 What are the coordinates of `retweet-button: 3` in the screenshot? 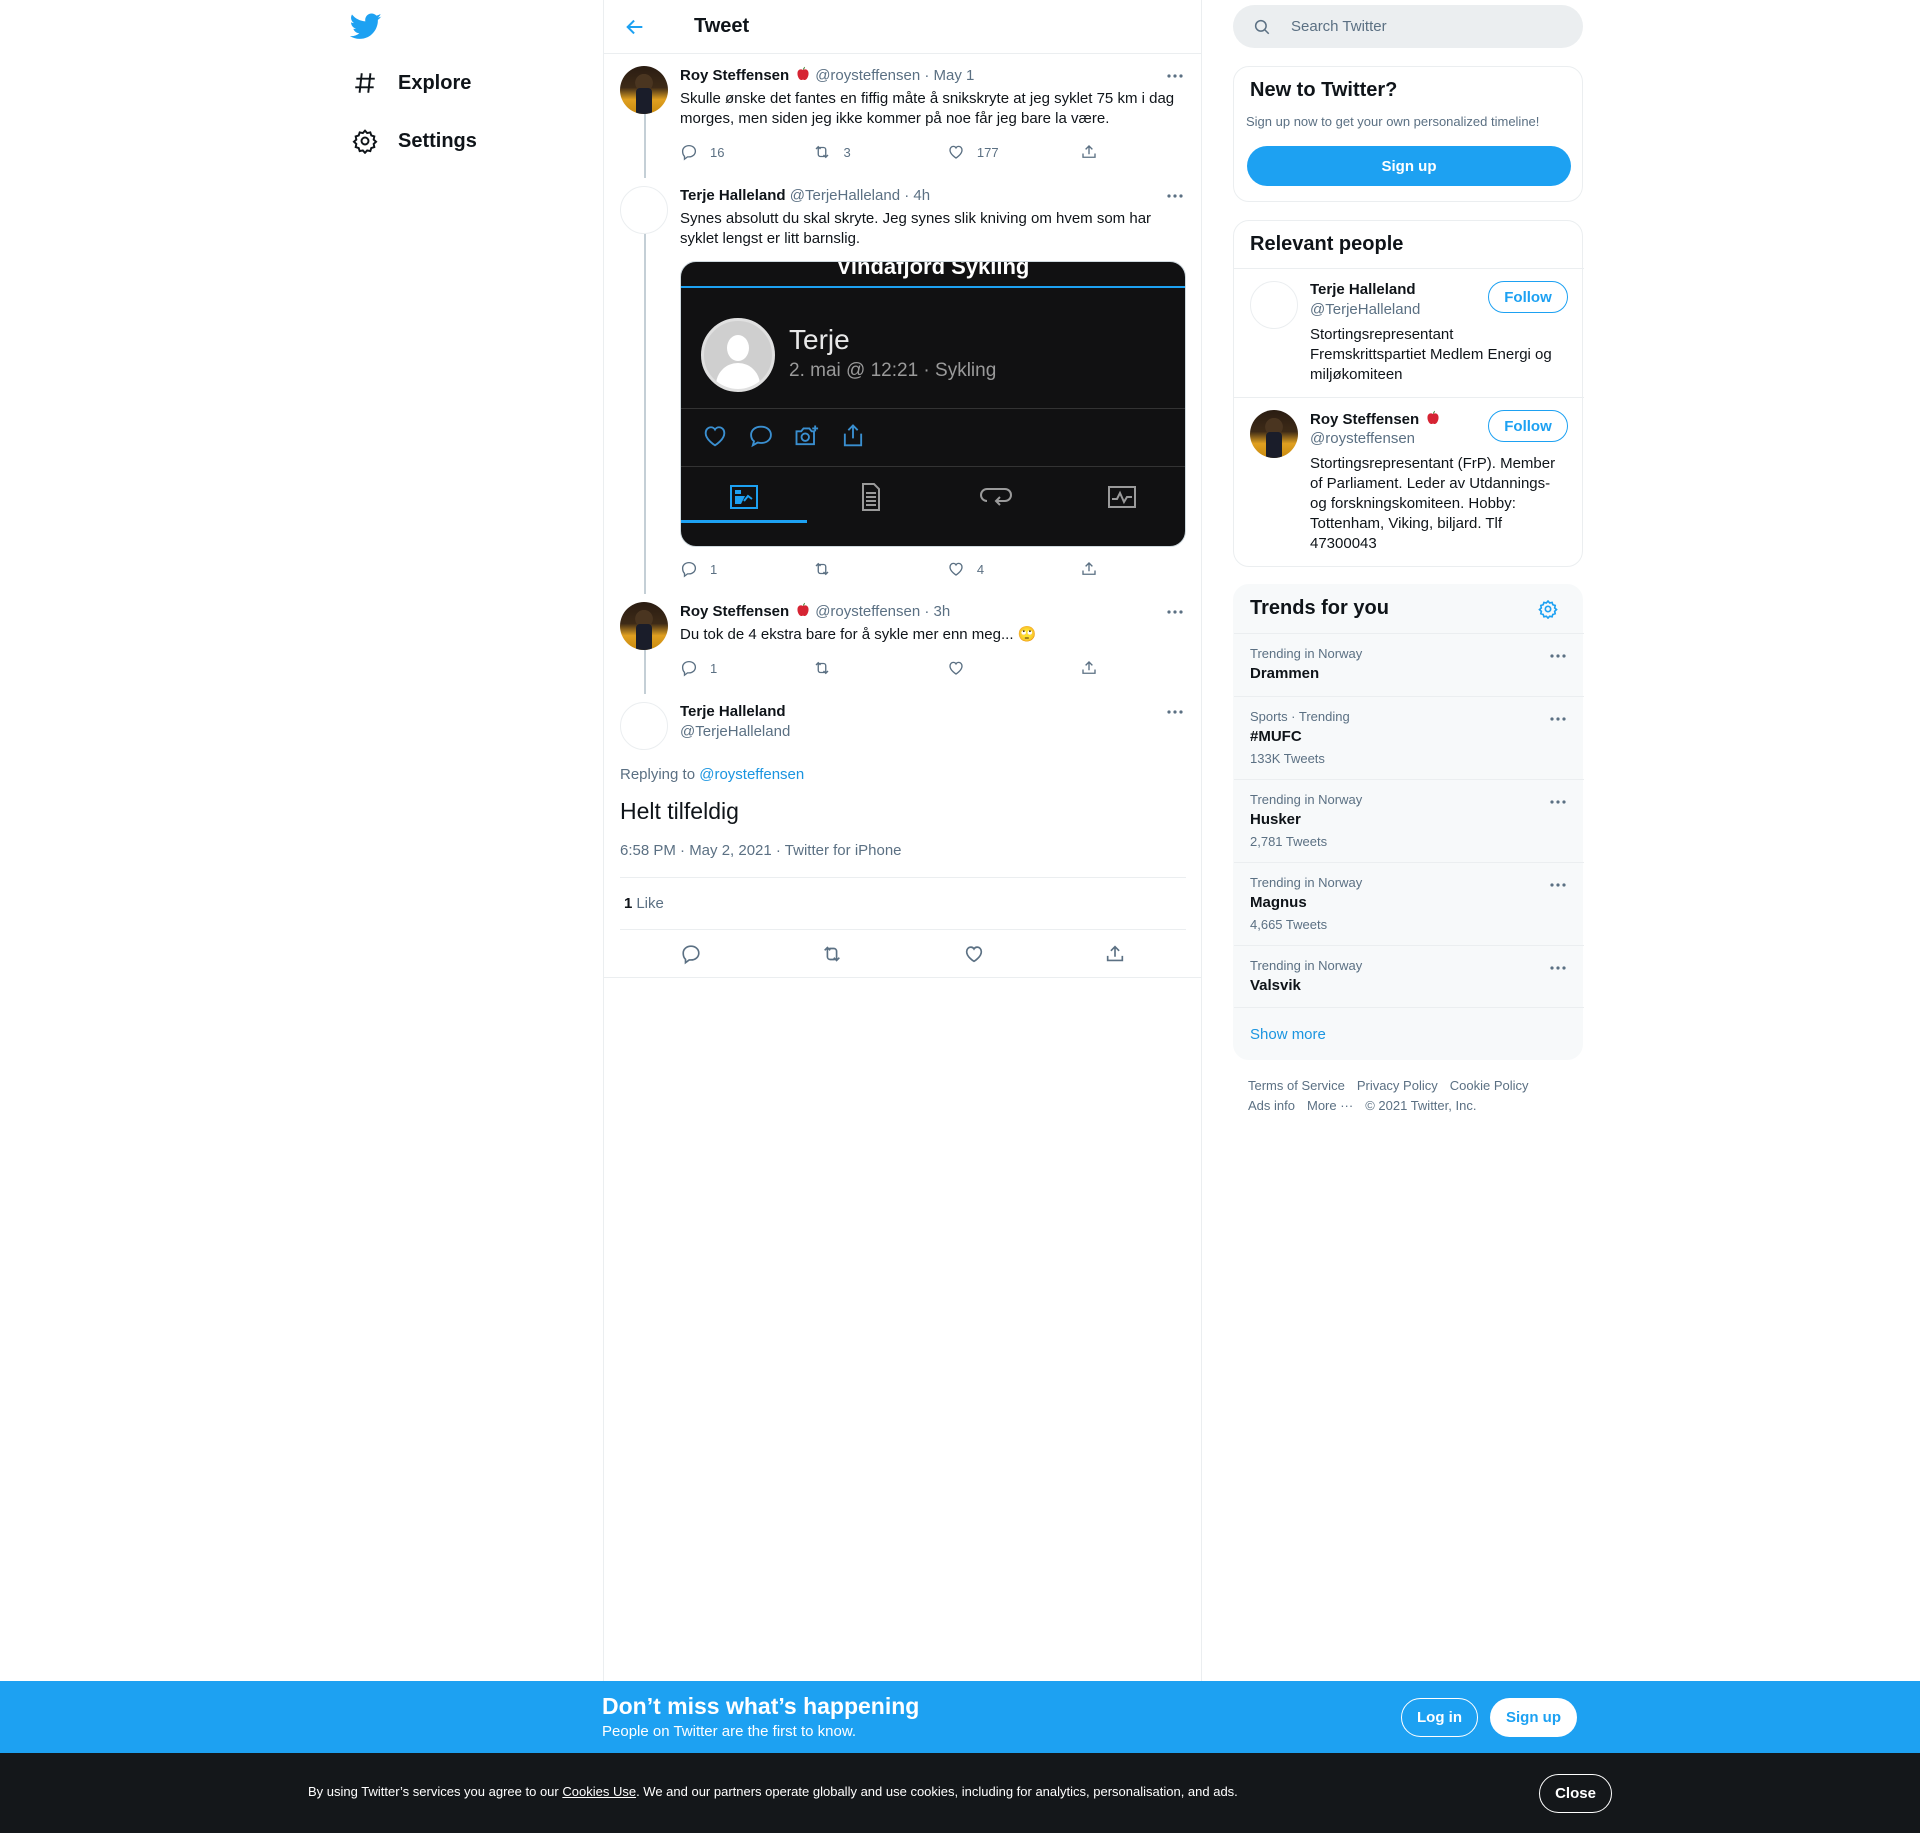 It's located at (879, 152).